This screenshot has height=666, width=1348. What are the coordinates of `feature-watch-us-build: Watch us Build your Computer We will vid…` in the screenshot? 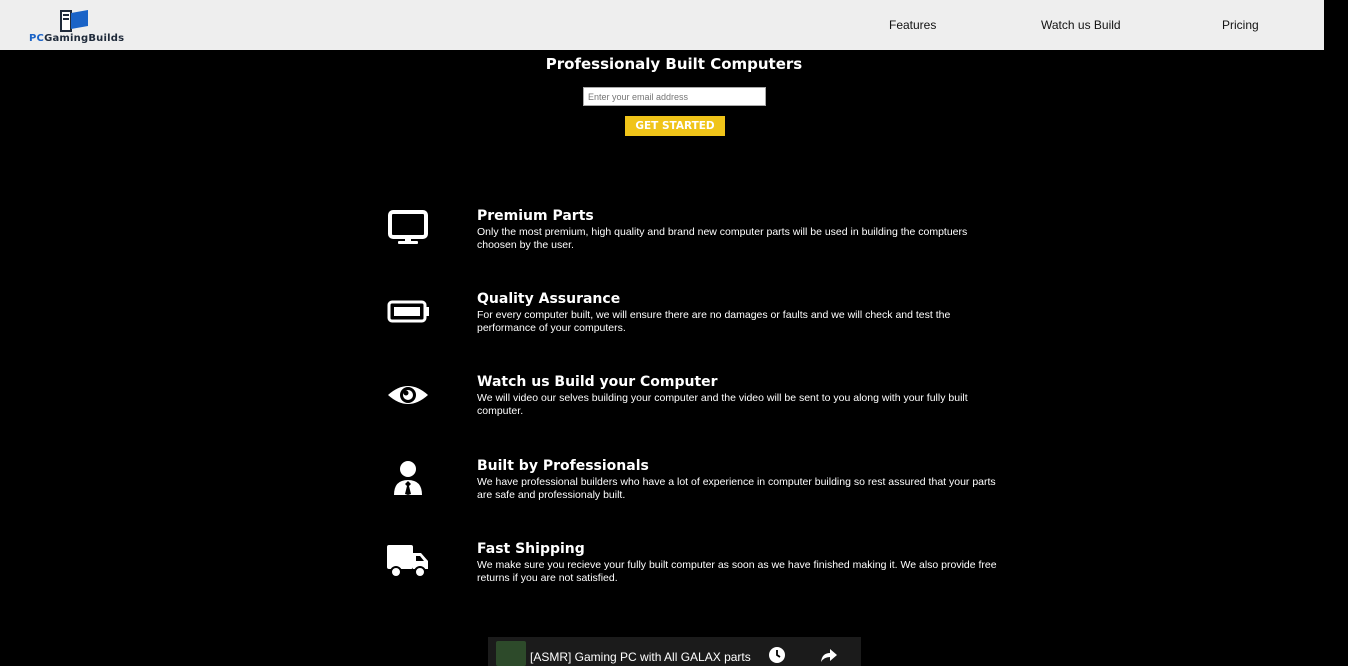 It's located at (690, 404).